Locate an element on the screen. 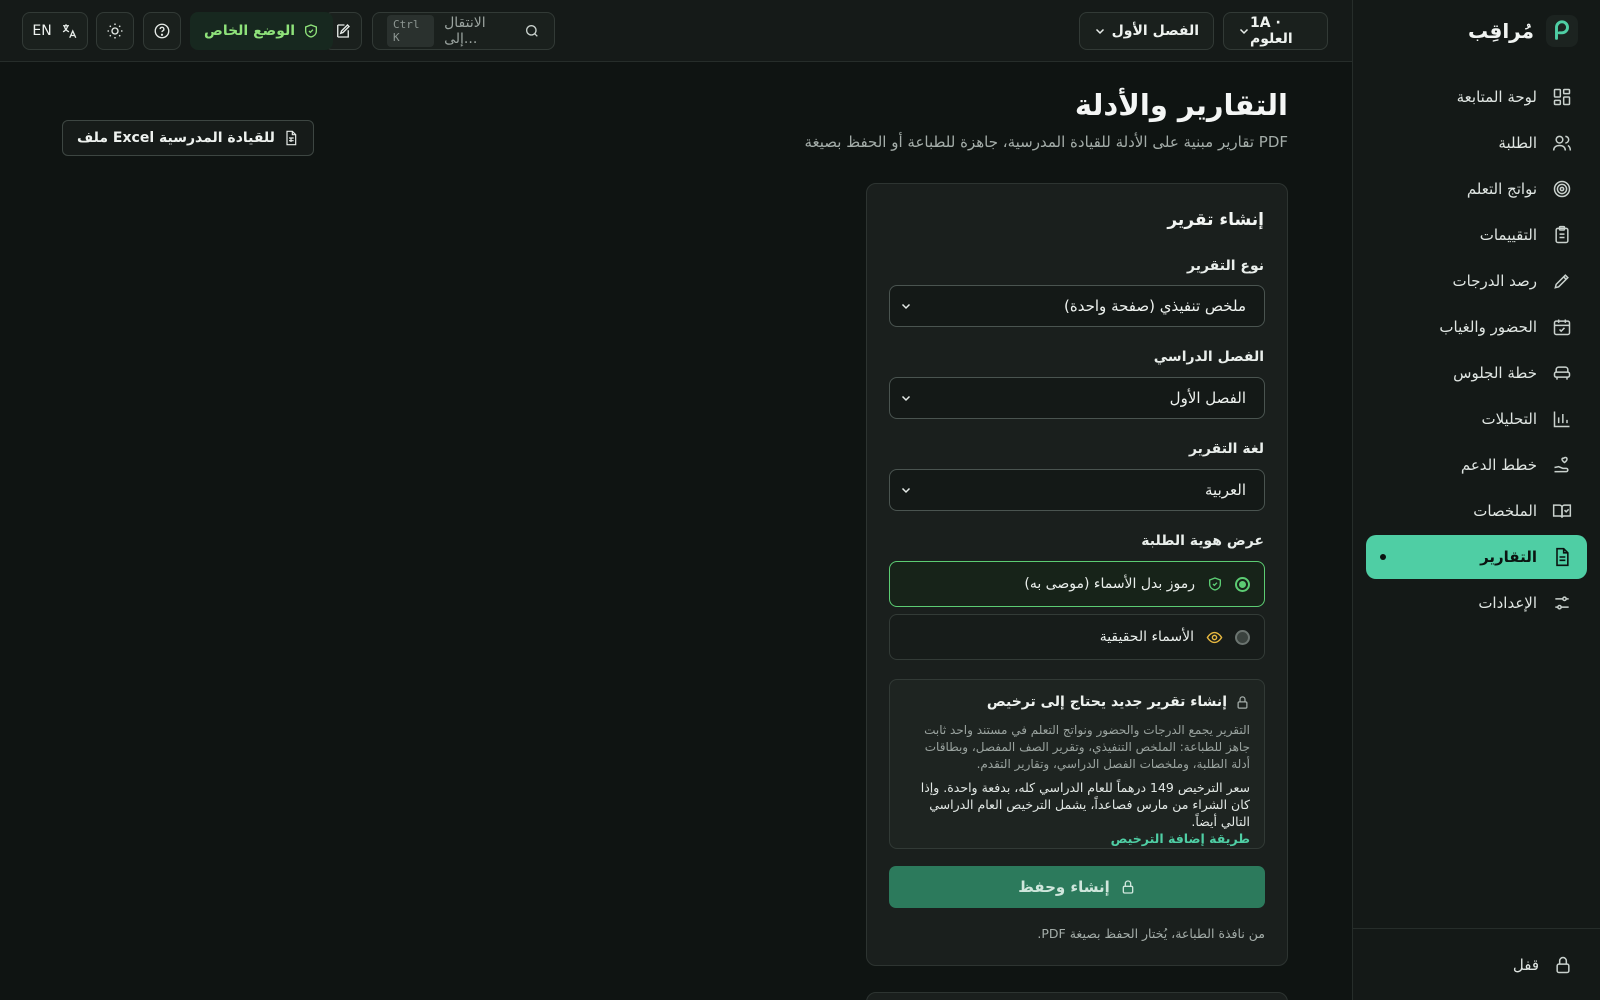  brand: مُراقِب is located at coordinates (1476, 31).